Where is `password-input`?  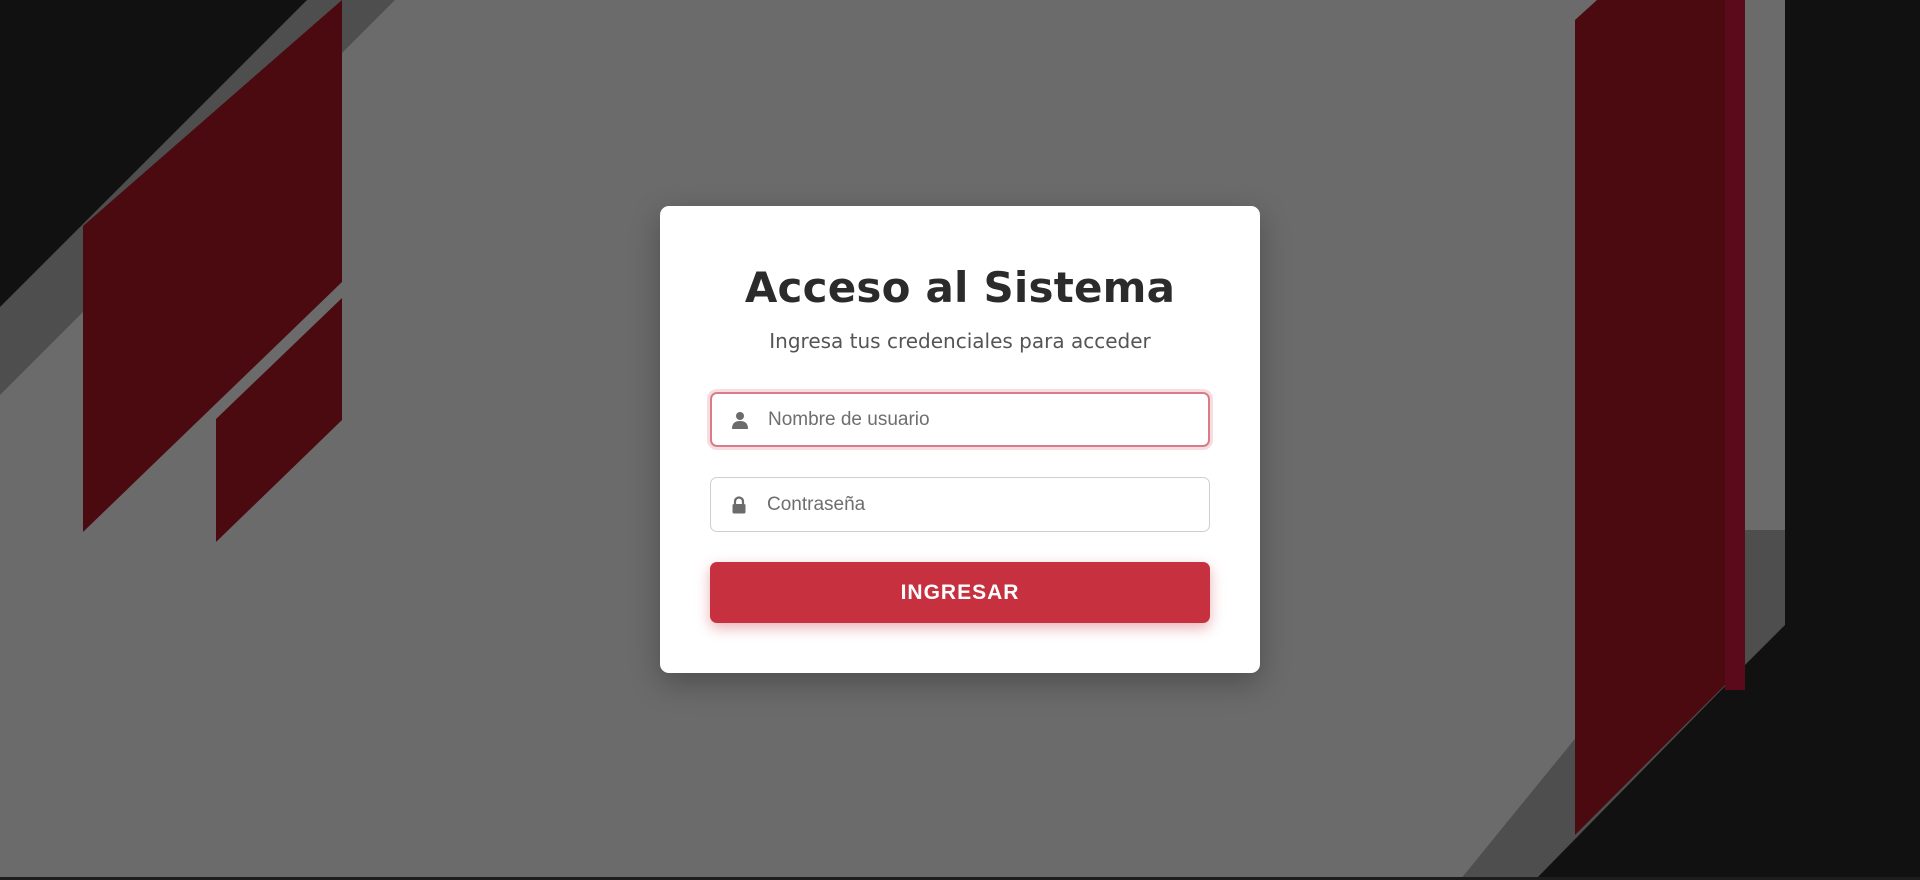
password-input is located at coordinates (977, 504).